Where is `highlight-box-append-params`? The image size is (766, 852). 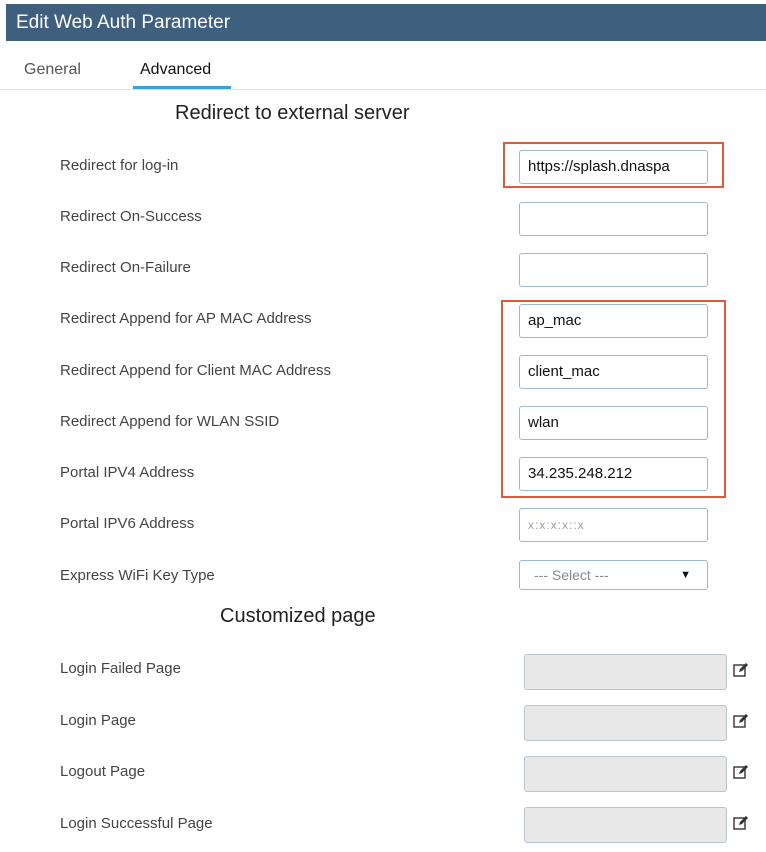 highlight-box-append-params is located at coordinates (613, 399).